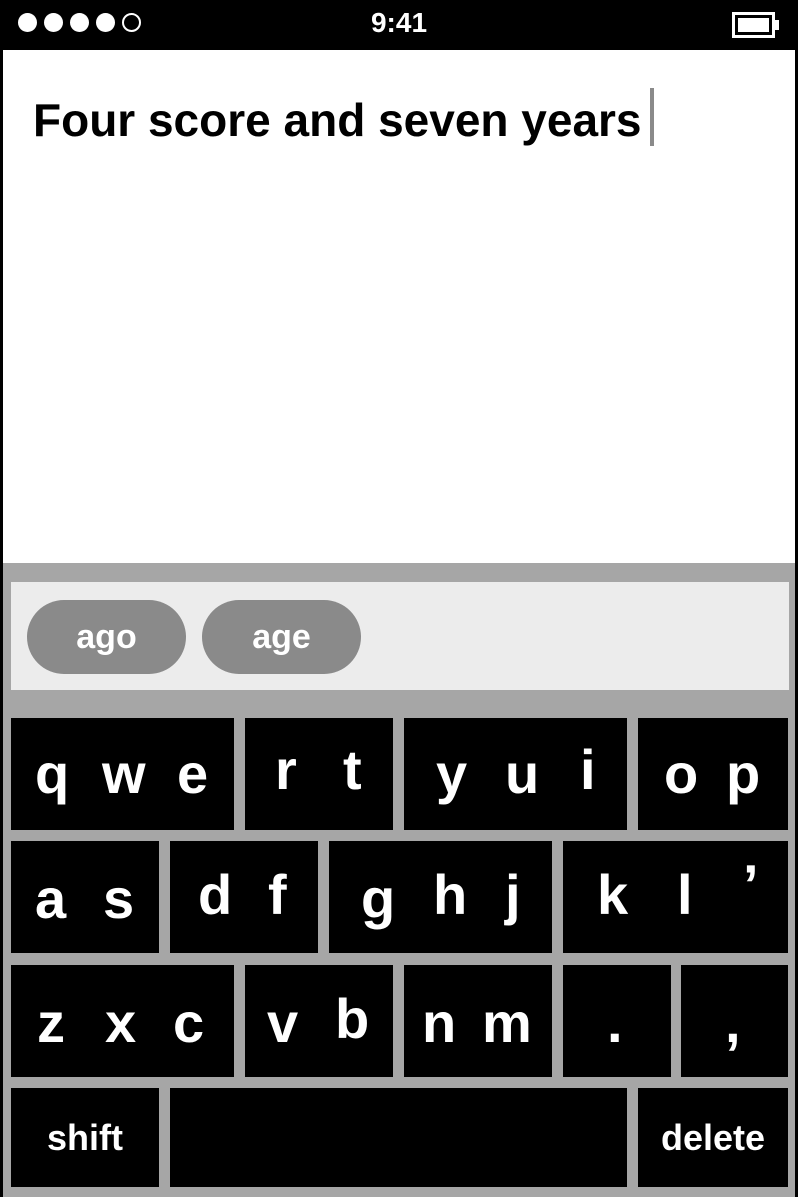 The image size is (798, 1197). I want to click on key-label: f, so click(277, 894).